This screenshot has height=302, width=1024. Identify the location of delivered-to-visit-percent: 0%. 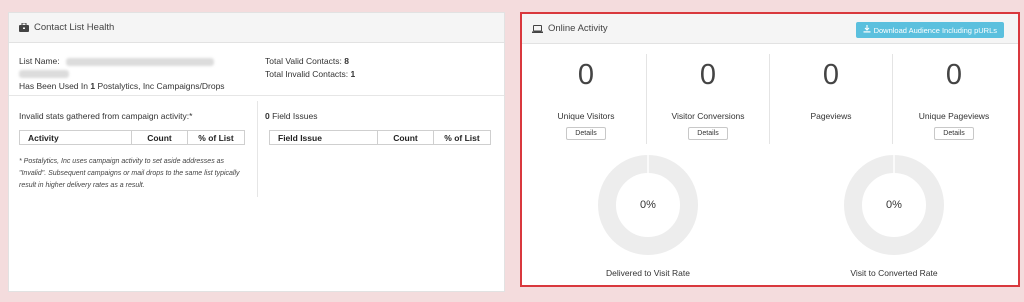
(648, 205).